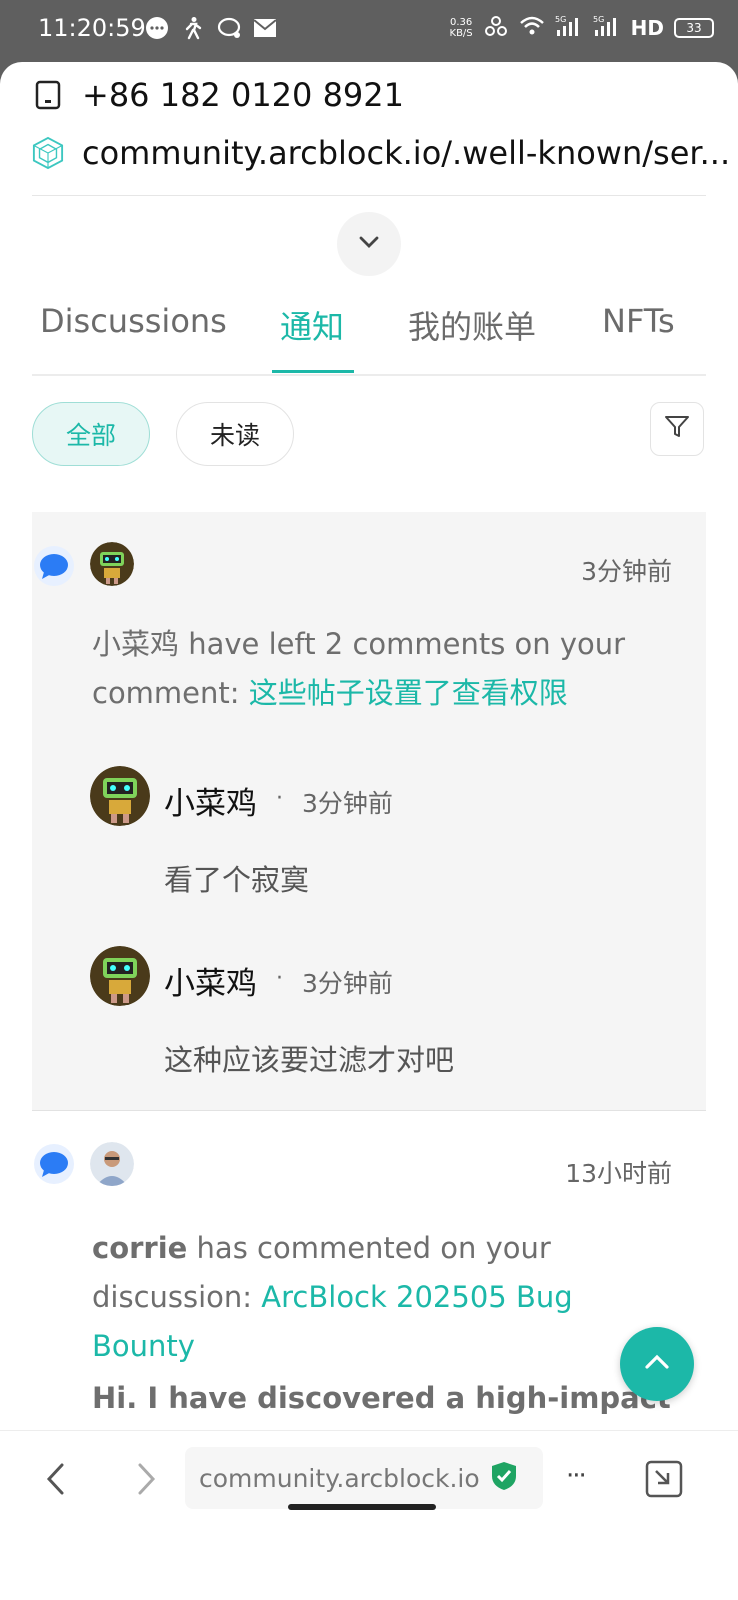  Describe the element at coordinates (313, 371) in the screenshot. I see `active-tab-indicator` at that location.